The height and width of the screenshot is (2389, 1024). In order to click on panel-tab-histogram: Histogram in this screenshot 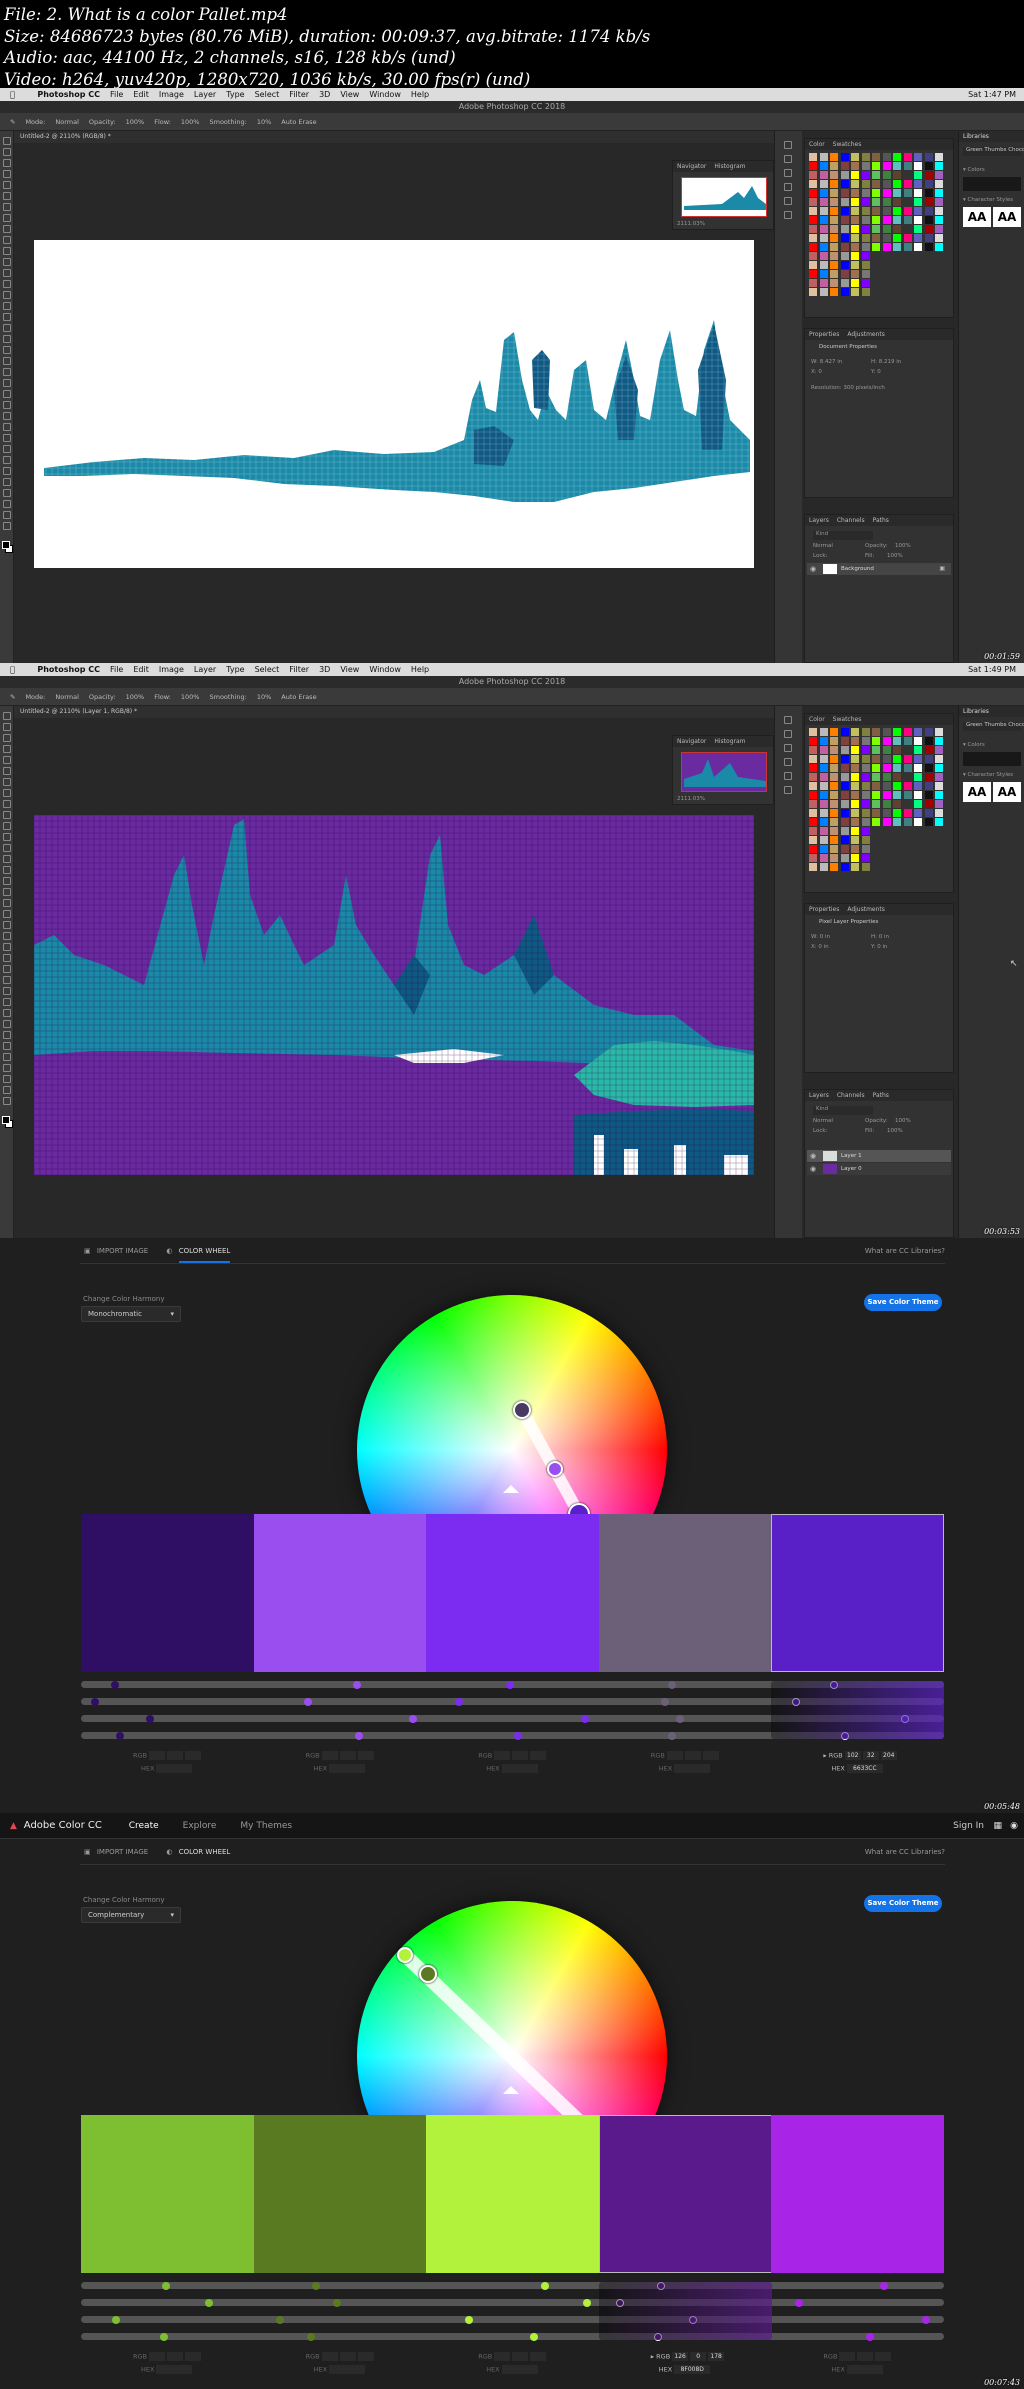, I will do `click(729, 741)`.